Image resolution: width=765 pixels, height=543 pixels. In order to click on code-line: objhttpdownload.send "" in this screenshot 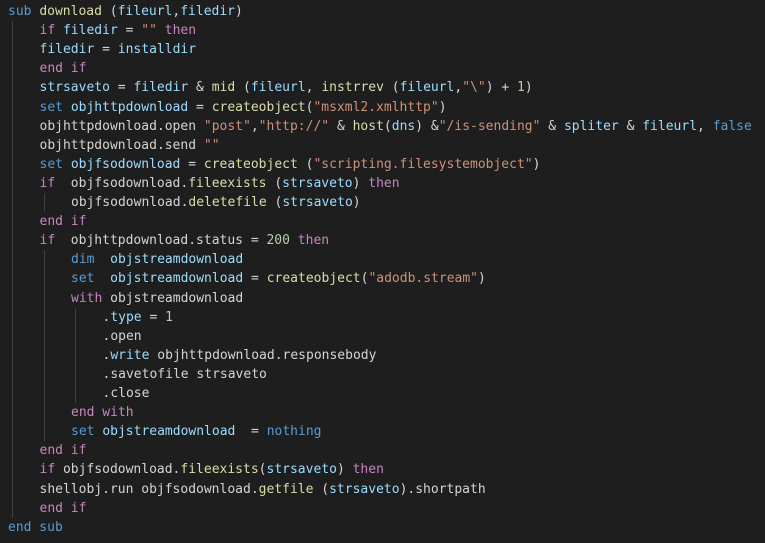, I will do `click(130, 145)`.